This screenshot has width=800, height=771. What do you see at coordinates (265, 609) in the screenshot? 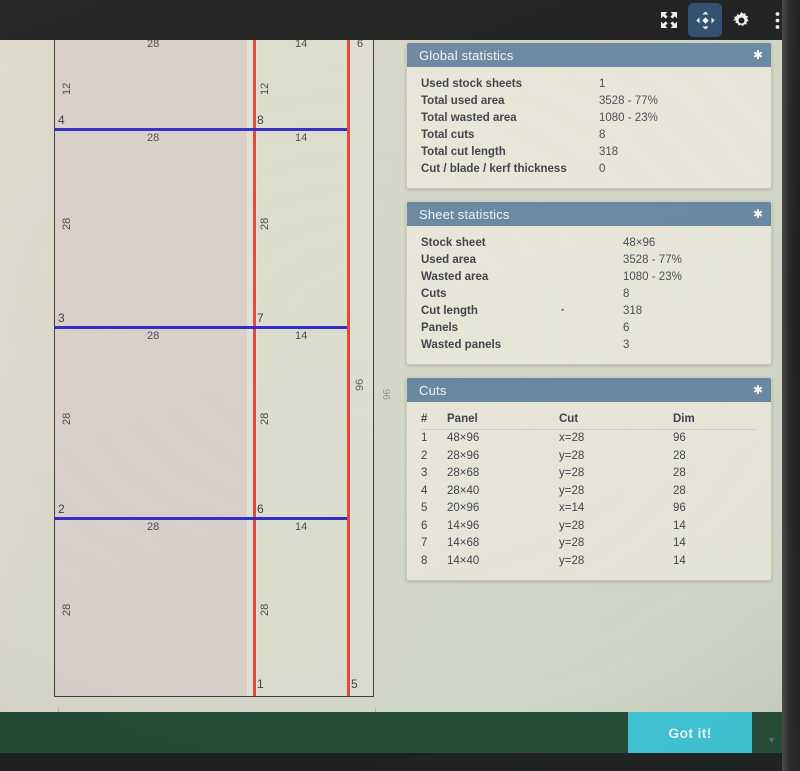
I see `label-height-mid-band4: 28` at bounding box center [265, 609].